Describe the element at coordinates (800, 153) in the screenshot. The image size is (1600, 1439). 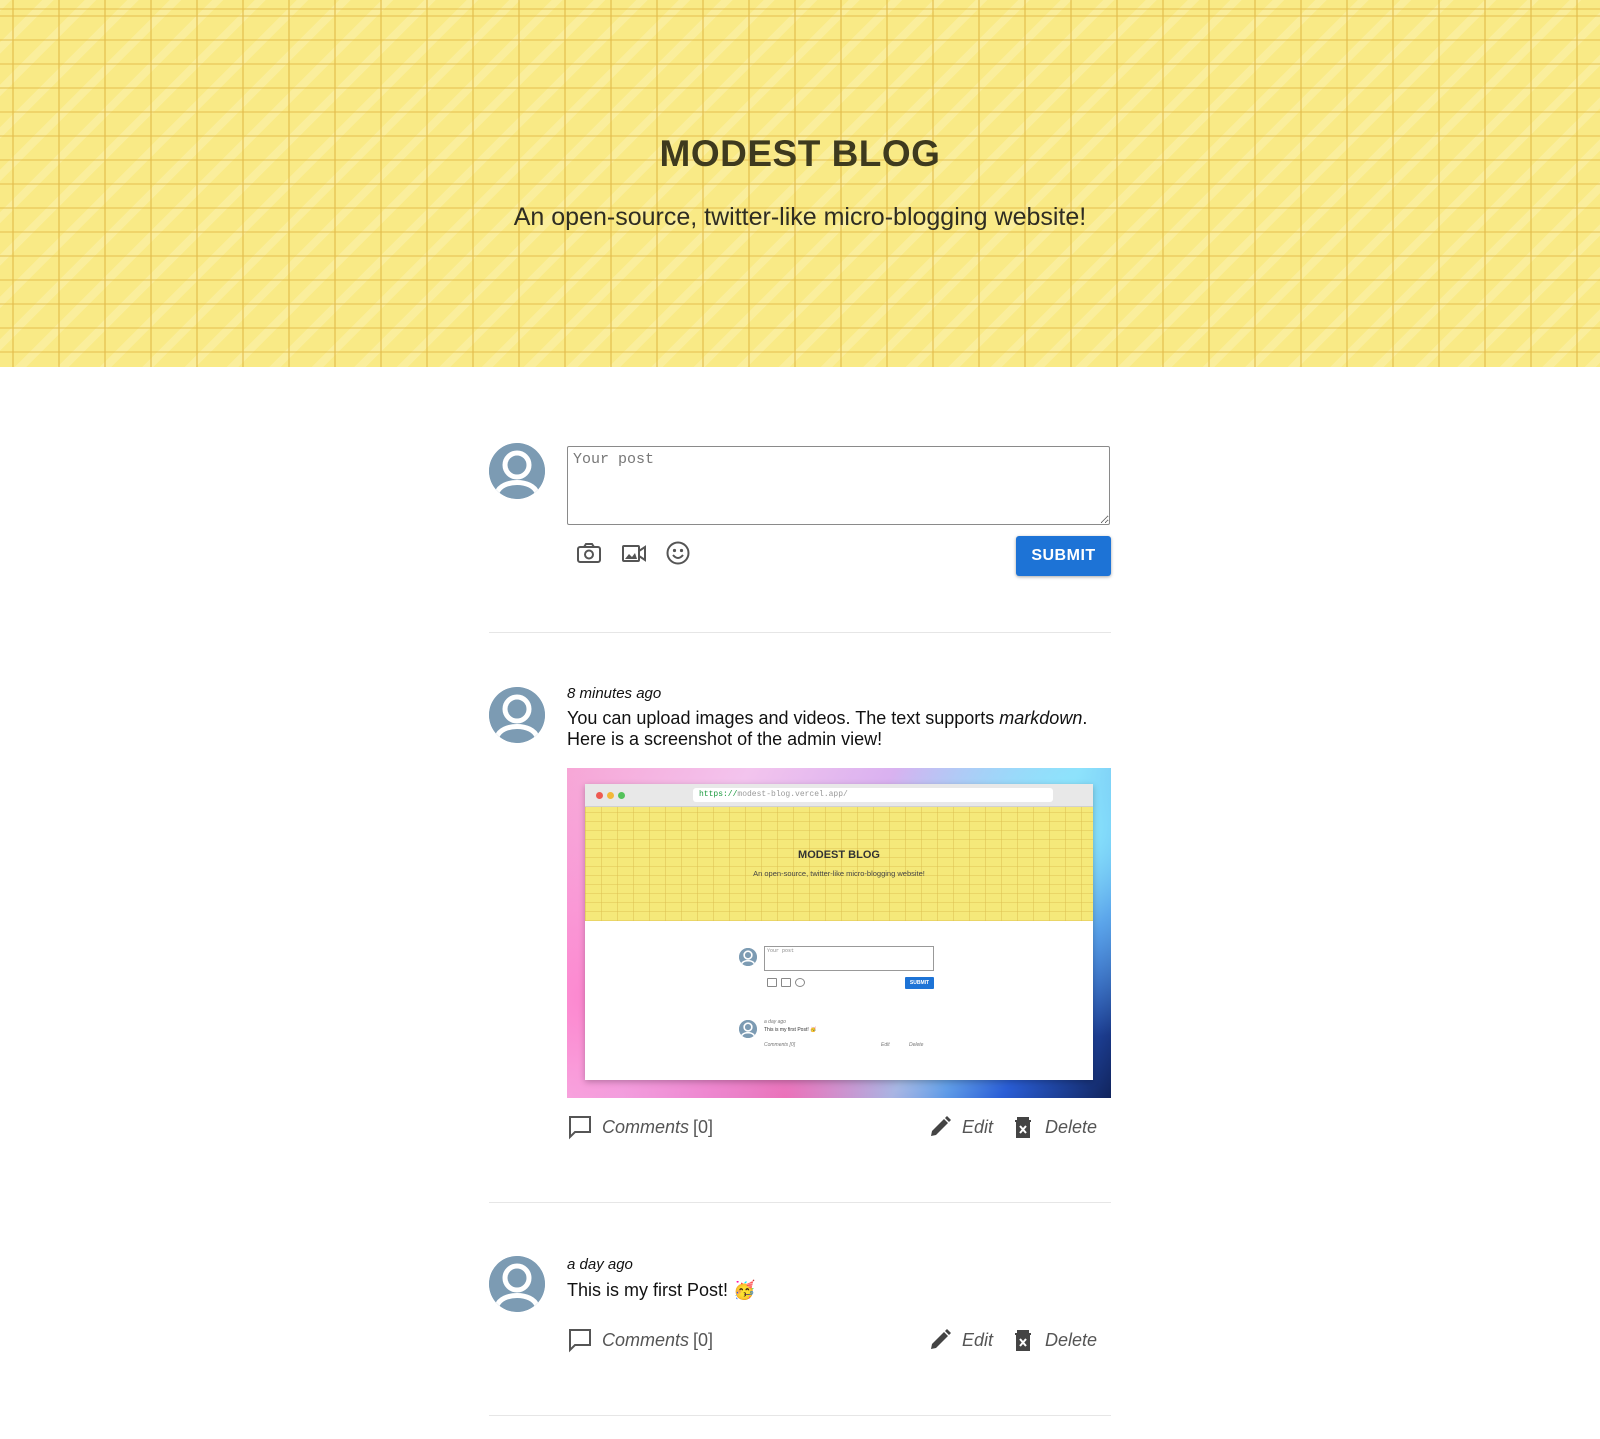
I see `site-title: MODEST BLOG` at that location.